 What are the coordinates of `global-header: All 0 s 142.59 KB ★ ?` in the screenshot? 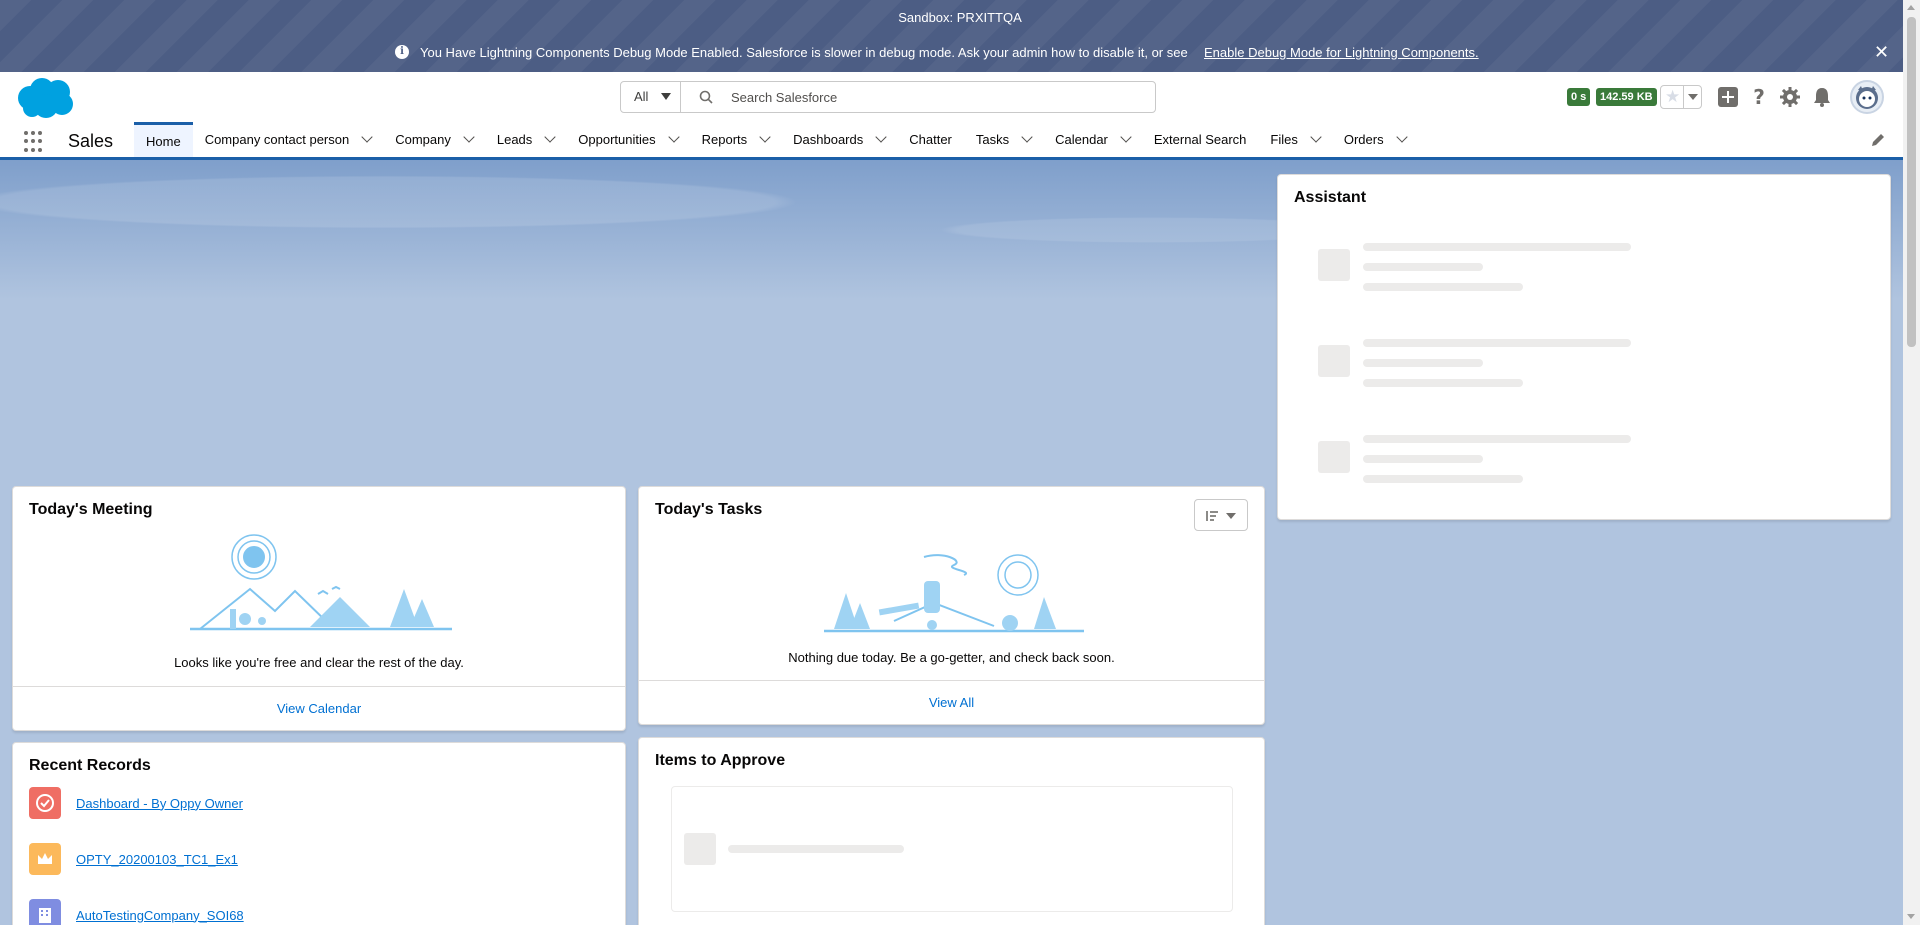 It's located at (960, 97).